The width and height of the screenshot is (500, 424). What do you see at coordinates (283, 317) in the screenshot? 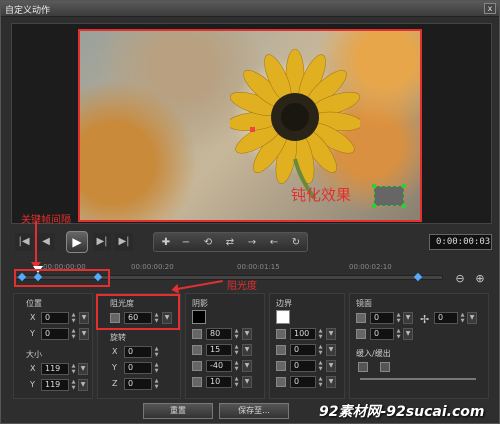
I see `border-color-swatch` at bounding box center [283, 317].